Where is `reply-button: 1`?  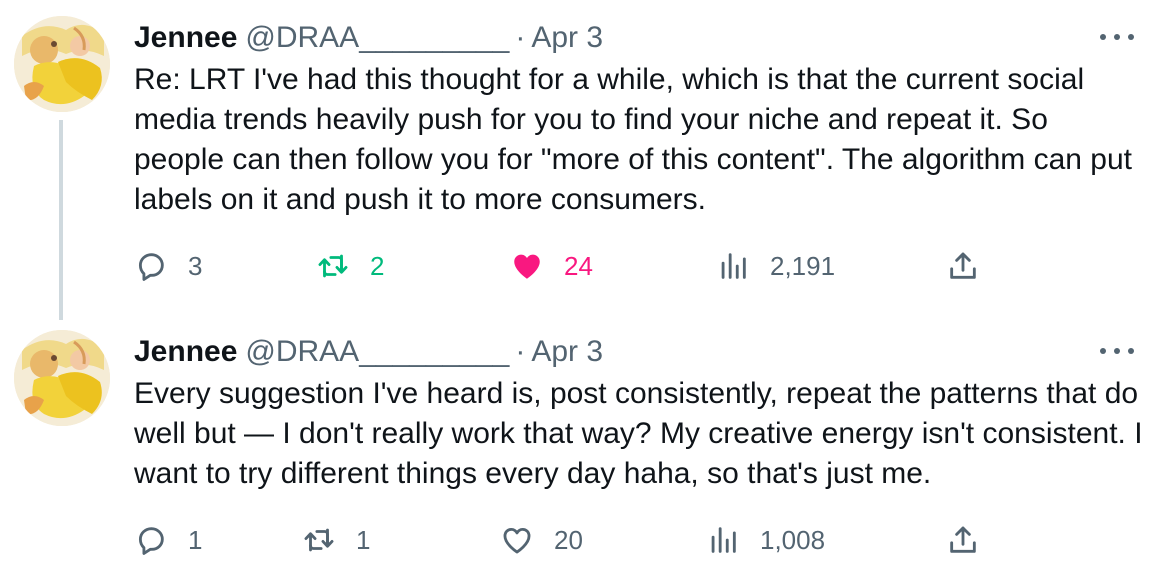 reply-button: 1 is located at coordinates (168, 540).